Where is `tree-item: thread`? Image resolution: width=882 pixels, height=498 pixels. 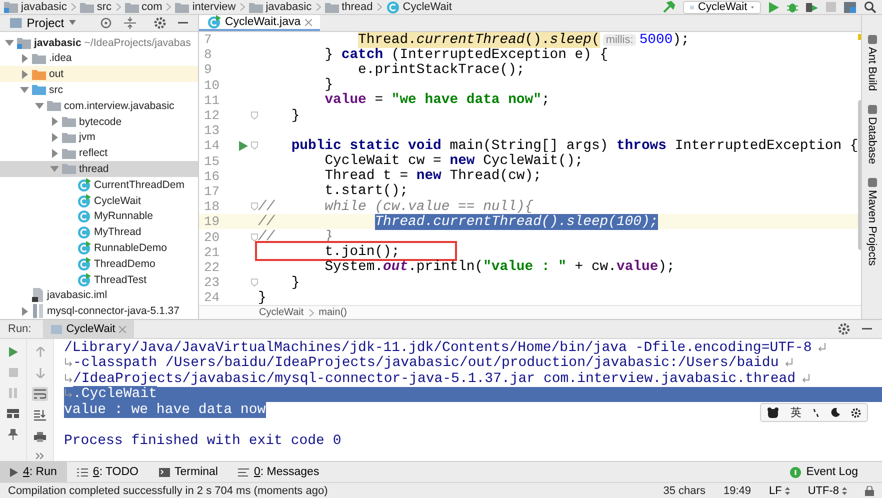 tree-item: thread is located at coordinates (99, 169).